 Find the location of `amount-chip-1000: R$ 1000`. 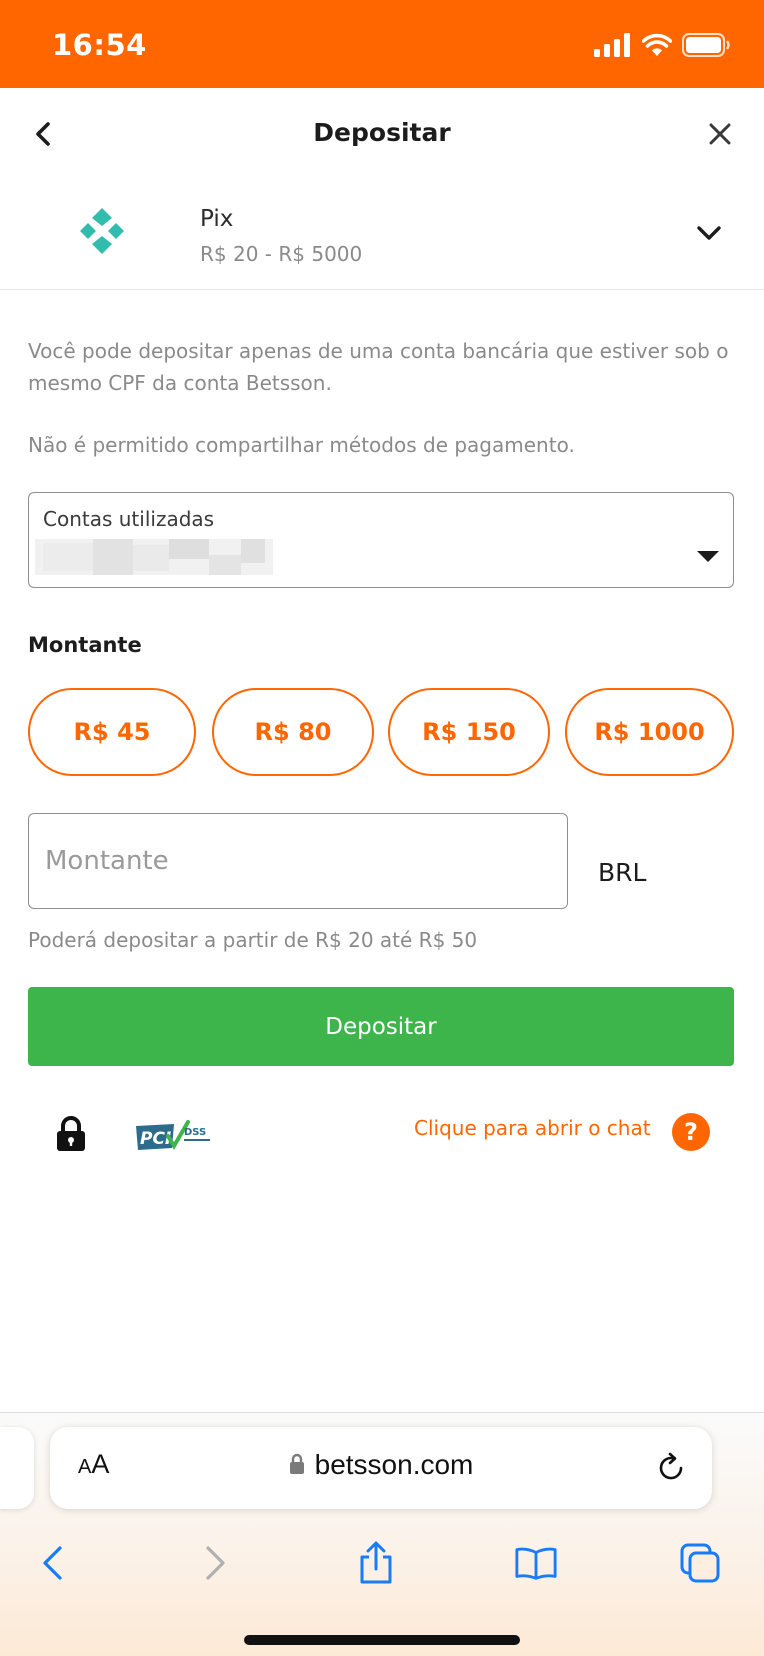

amount-chip-1000: R$ 1000 is located at coordinates (649, 732).